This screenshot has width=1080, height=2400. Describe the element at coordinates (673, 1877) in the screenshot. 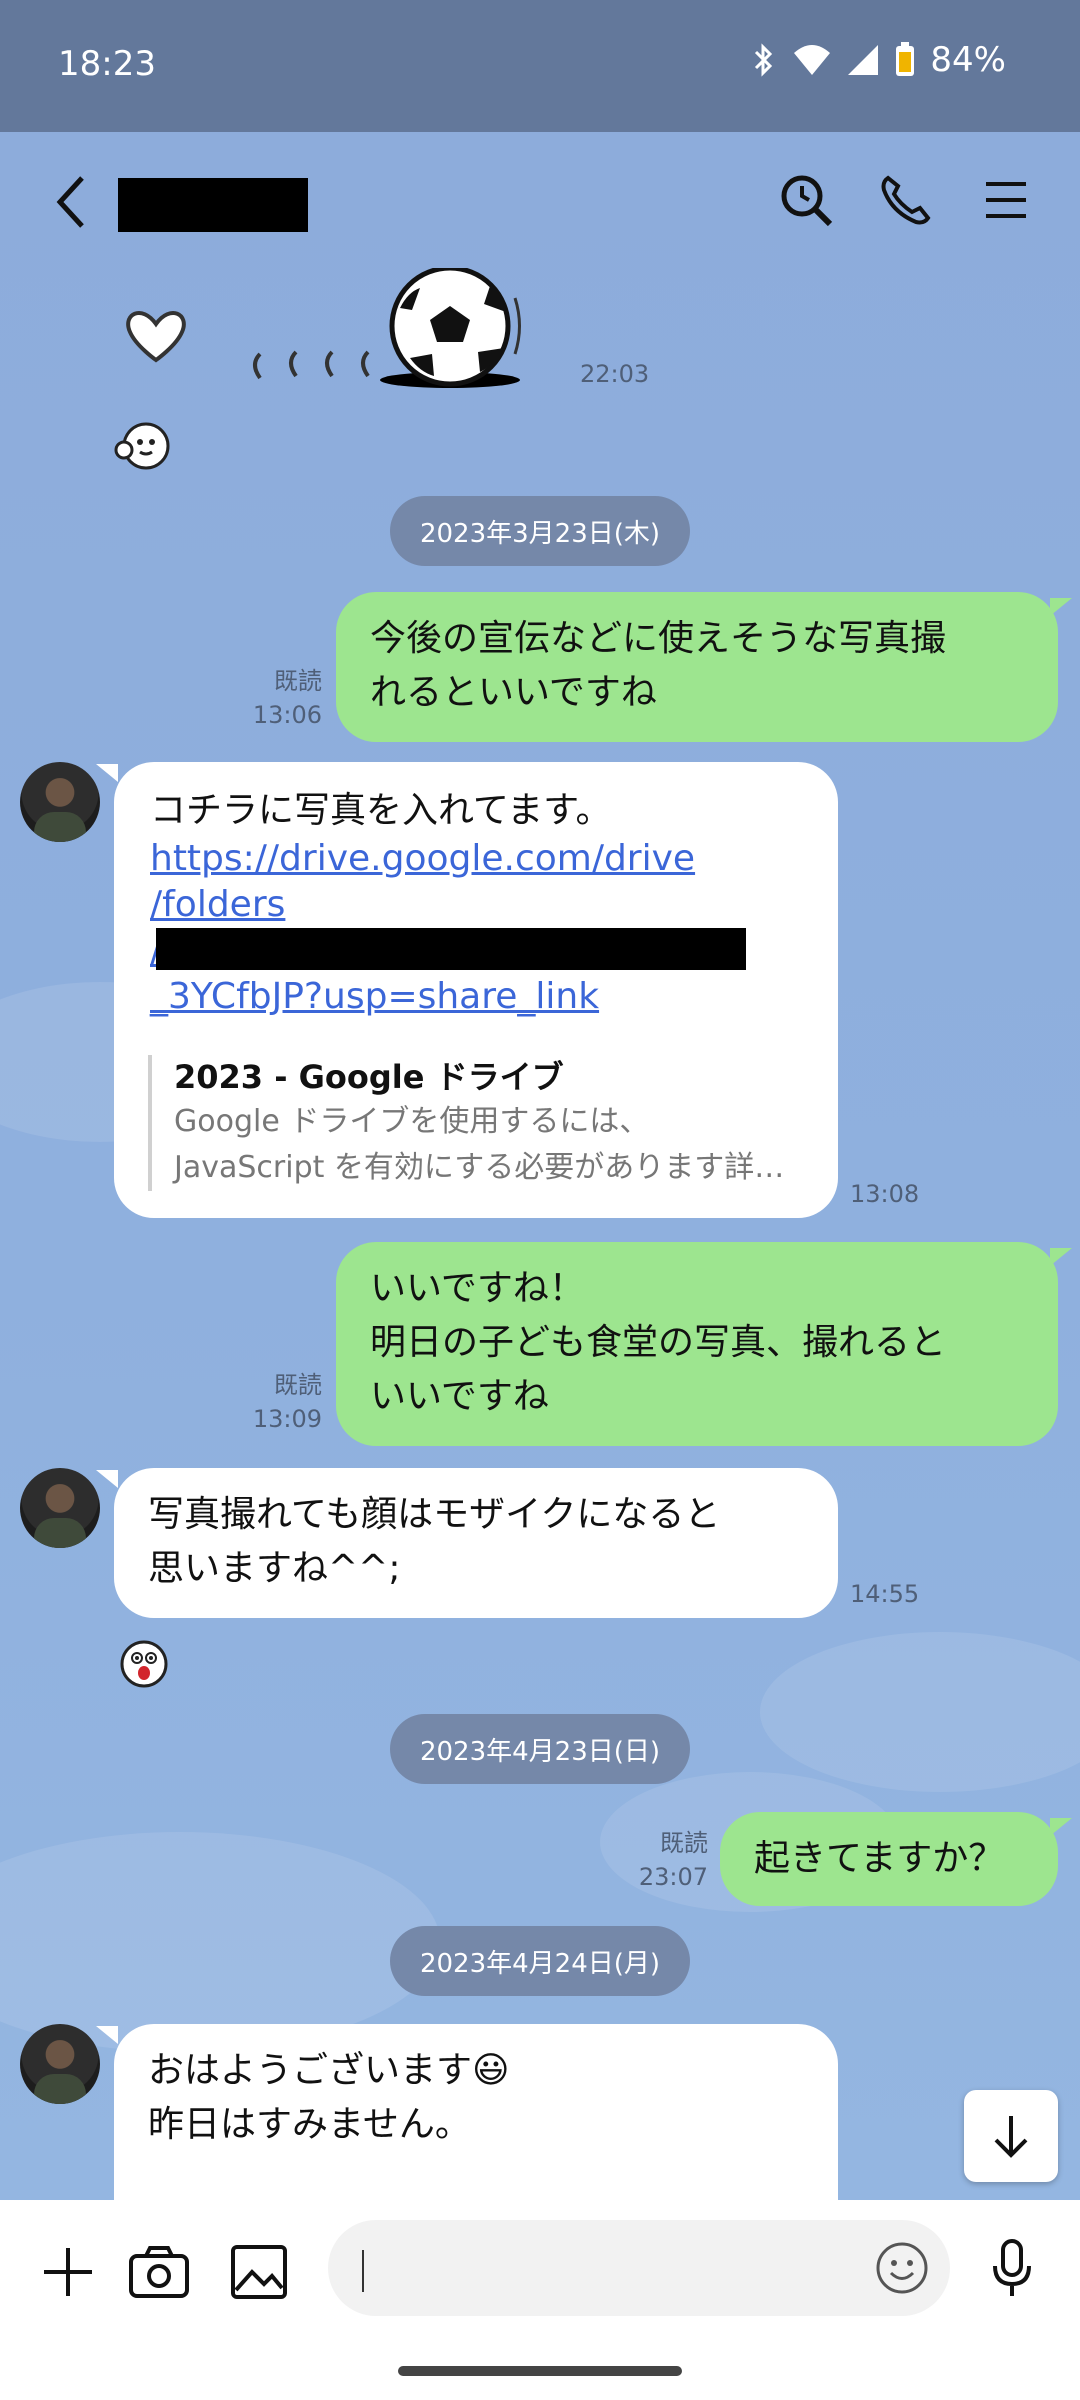

I see `message-time: 23:07` at that location.